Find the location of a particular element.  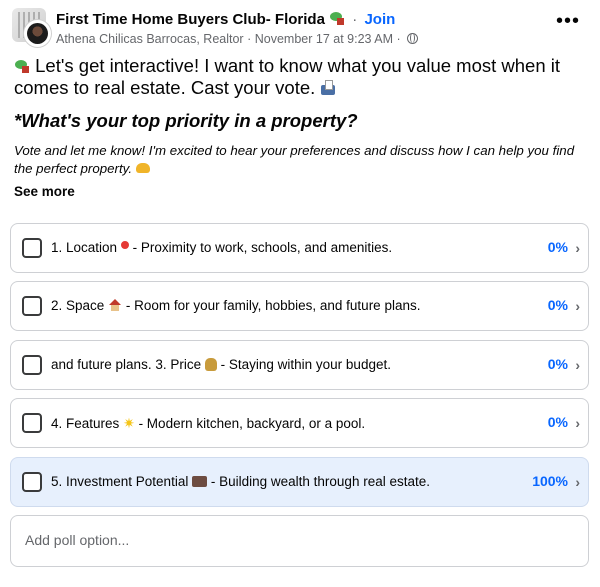

option-title: 4. Features is located at coordinates (85, 423).